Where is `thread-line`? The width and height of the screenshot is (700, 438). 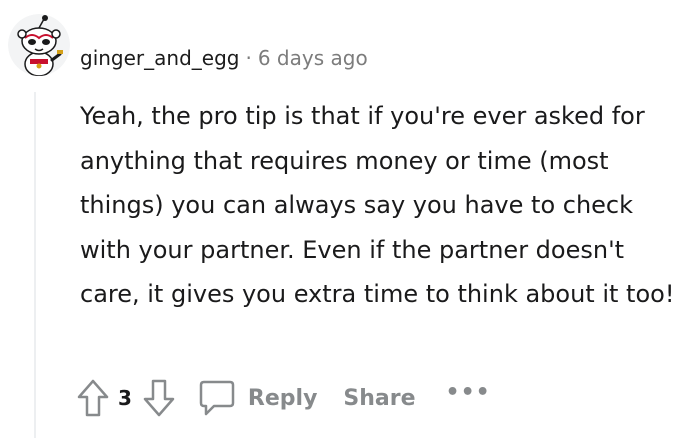
thread-line is located at coordinates (35, 265).